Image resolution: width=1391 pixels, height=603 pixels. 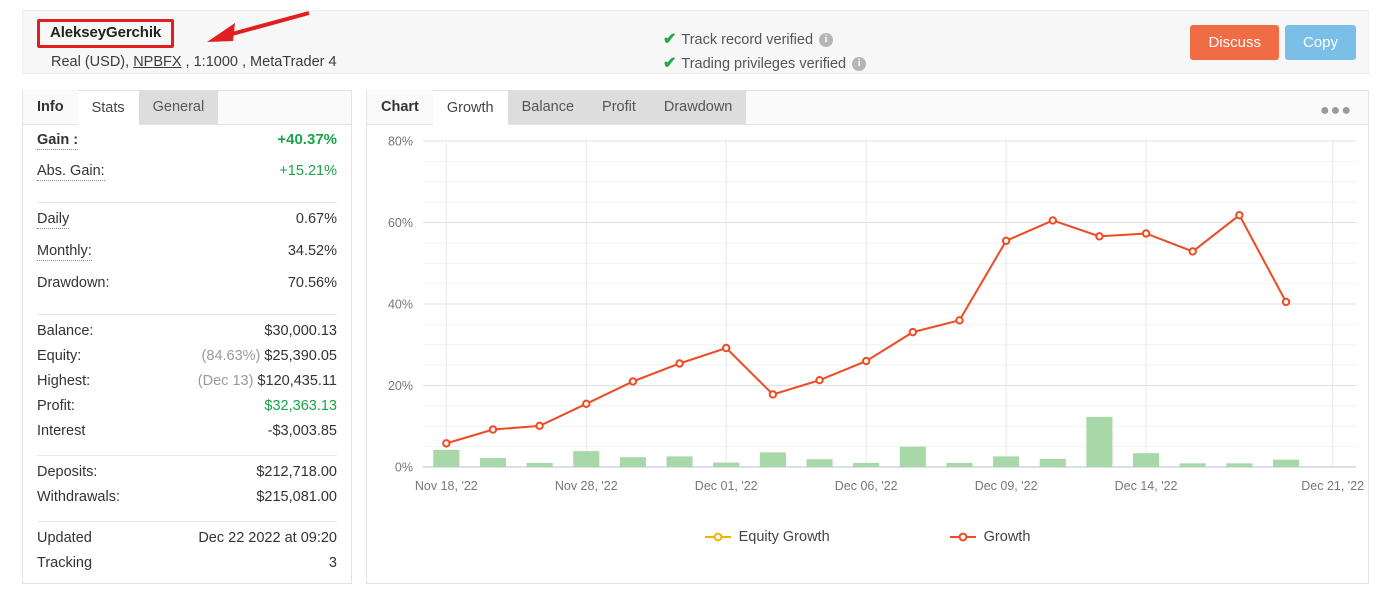 I want to click on stat-label: Abs. Gain:, so click(x=71, y=172).